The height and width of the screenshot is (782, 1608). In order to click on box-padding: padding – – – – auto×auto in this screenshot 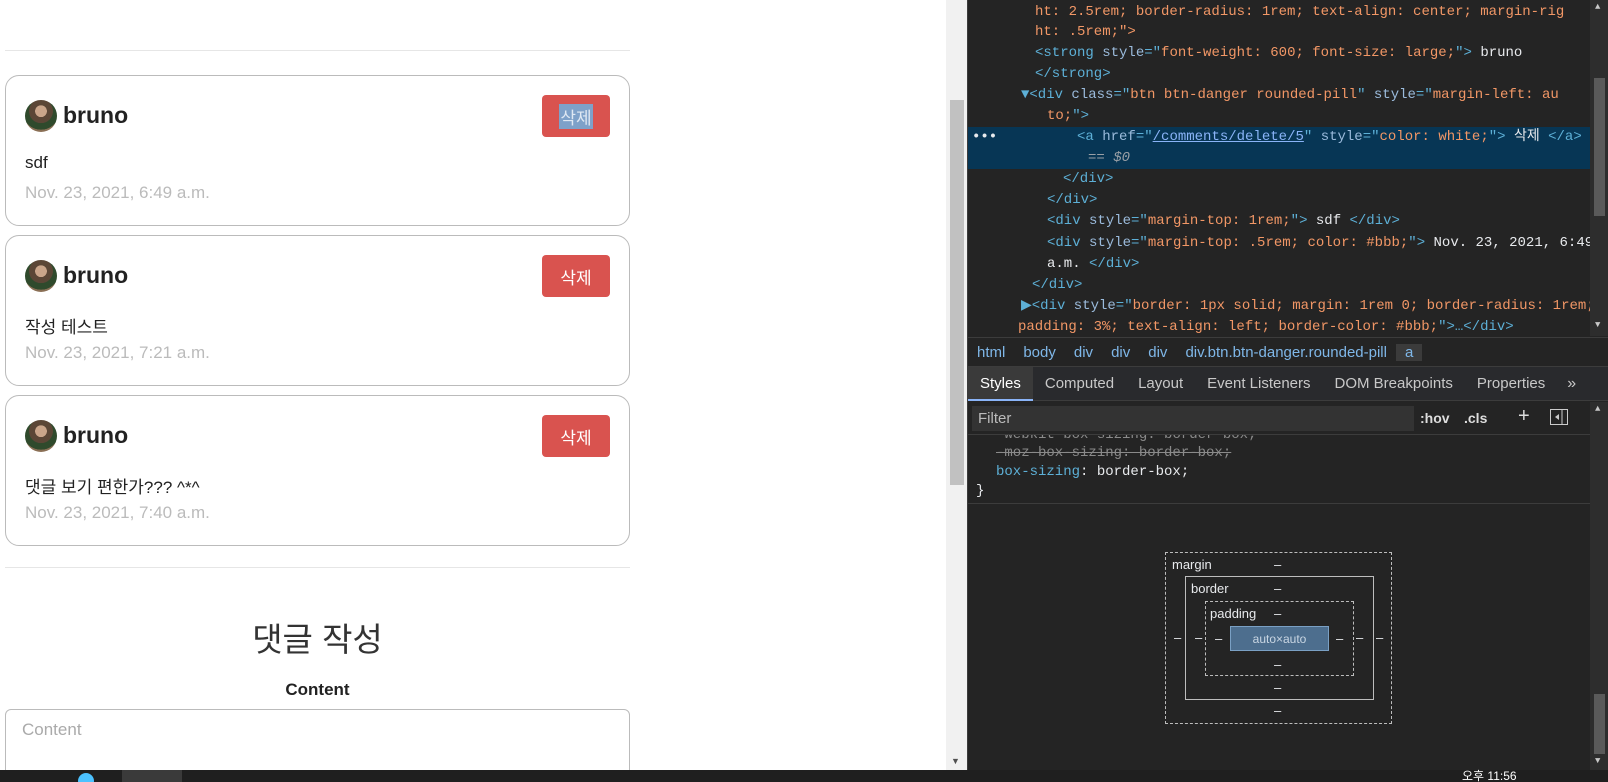, I will do `click(1279, 638)`.